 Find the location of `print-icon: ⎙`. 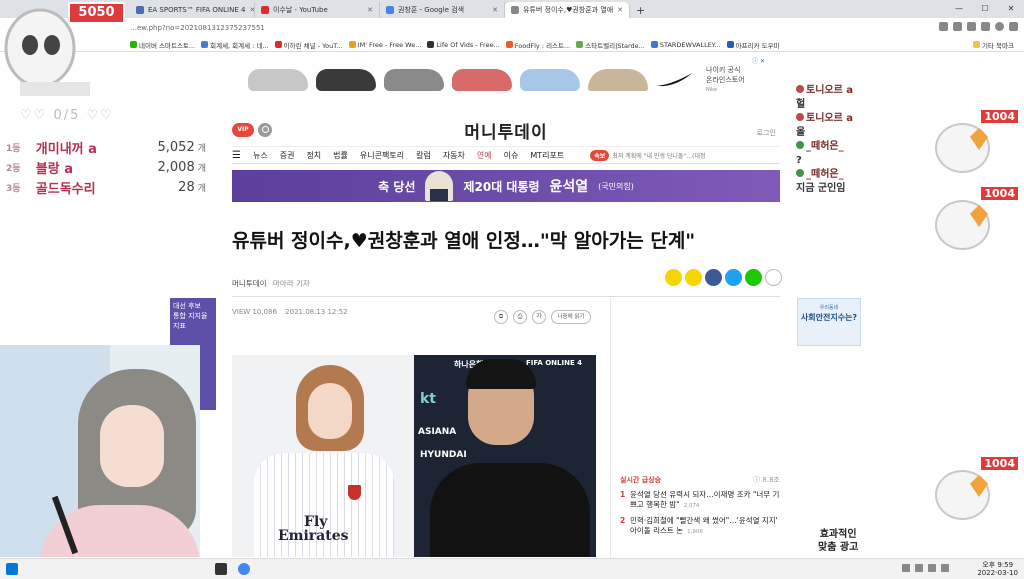

print-icon: ⎙ is located at coordinates (520, 317).